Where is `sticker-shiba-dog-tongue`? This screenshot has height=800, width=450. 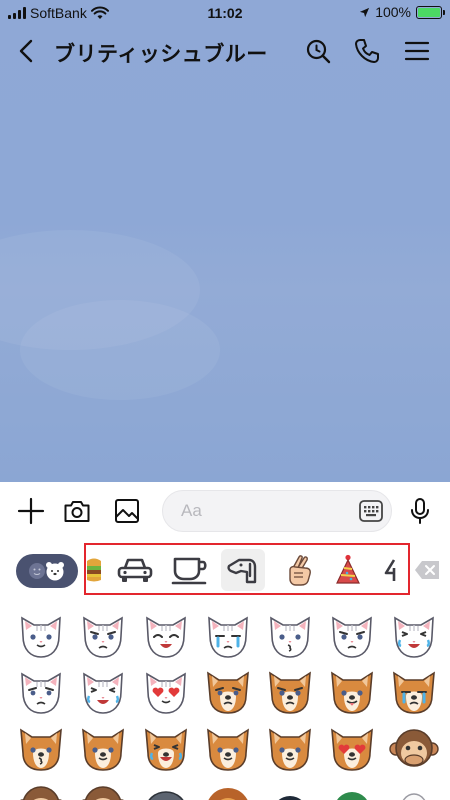 sticker-shiba-dog-tongue is located at coordinates (352, 692).